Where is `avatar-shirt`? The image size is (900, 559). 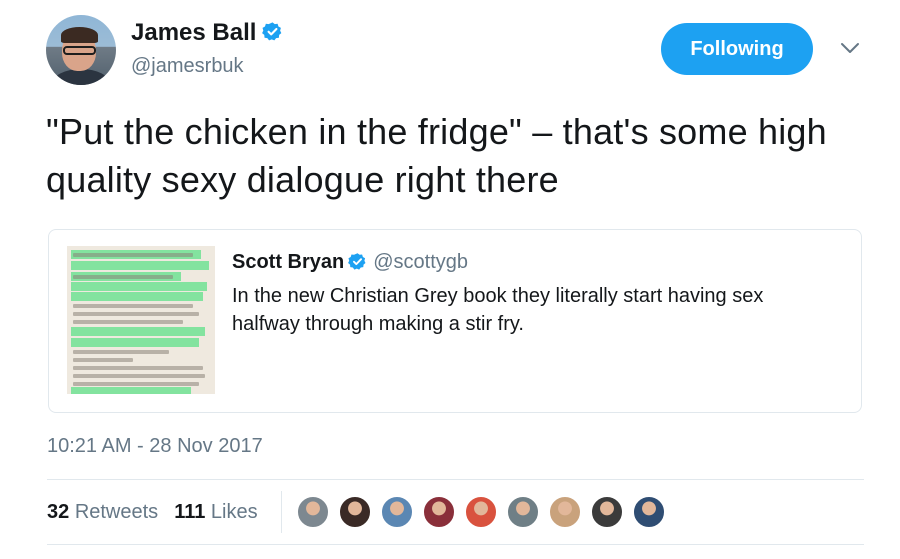 avatar-shirt is located at coordinates (81, 77).